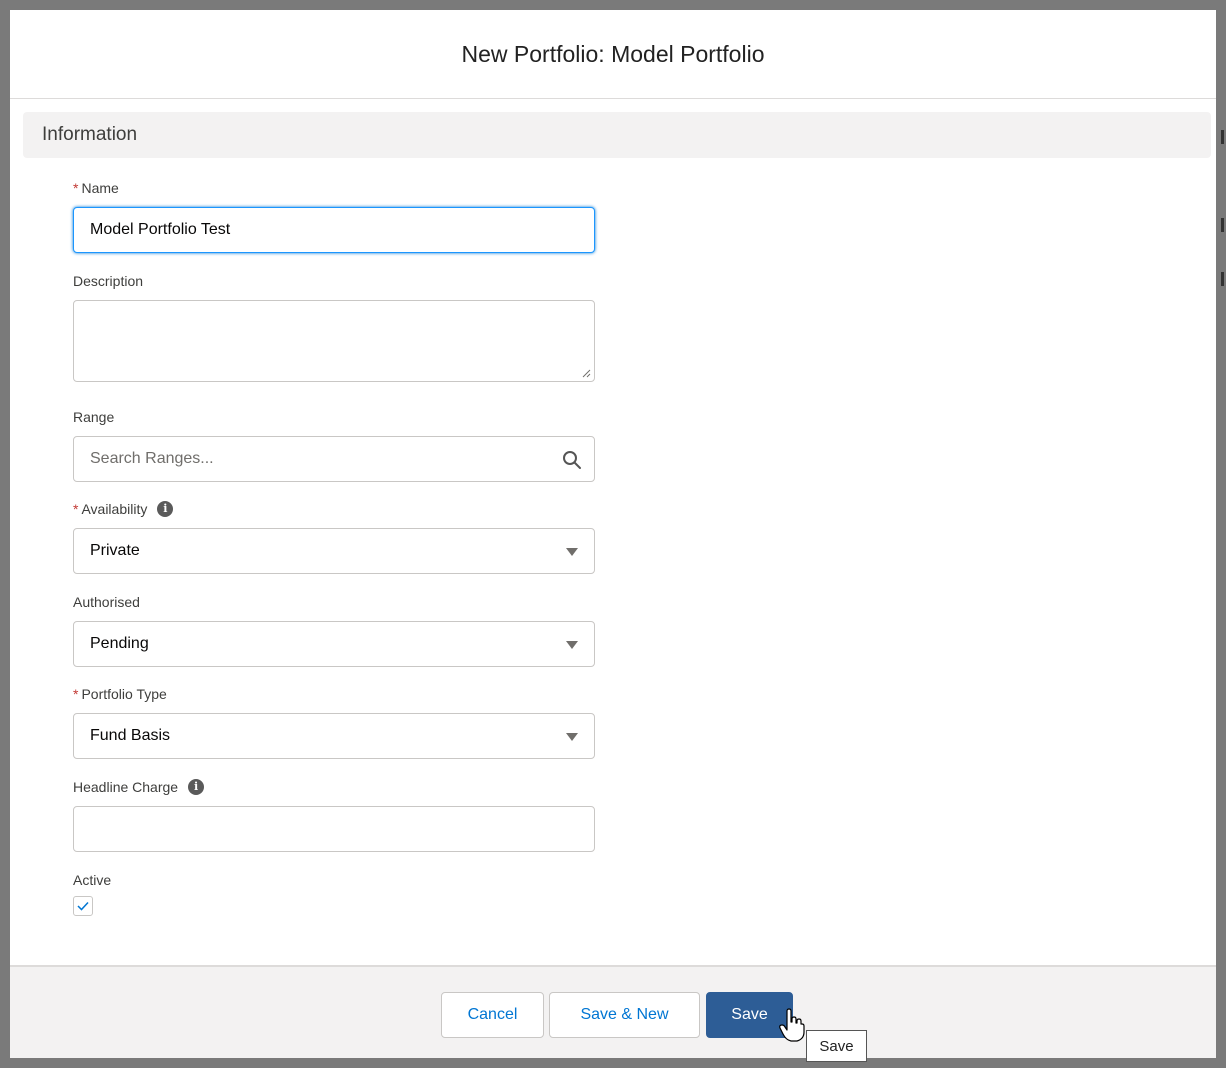 The width and height of the screenshot is (1226, 1068). Describe the element at coordinates (334, 188) in the screenshot. I see `name-label: * Name` at that location.